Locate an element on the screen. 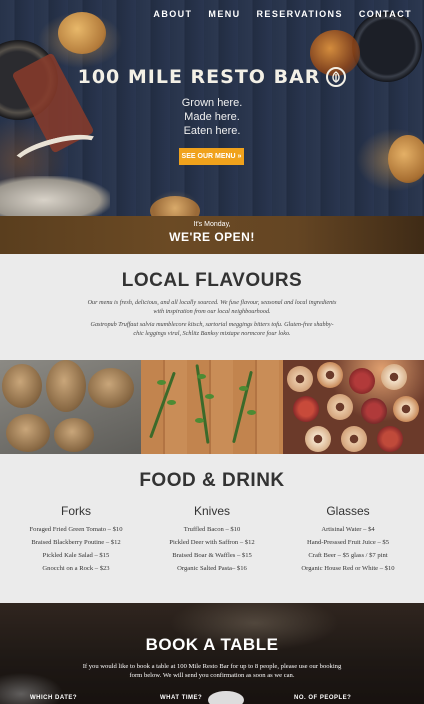 This screenshot has height=704, width=424. menu-item: Braised Blackberry Poutine – $12 is located at coordinates (76, 542).